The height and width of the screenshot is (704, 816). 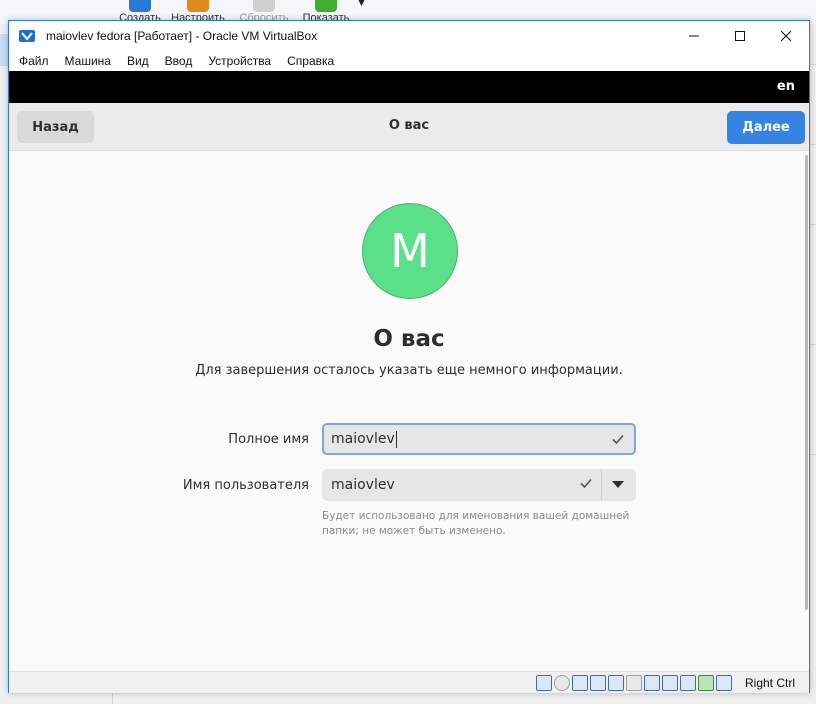 I want to click on keyboard-layout-indicator: en, so click(x=786, y=86).